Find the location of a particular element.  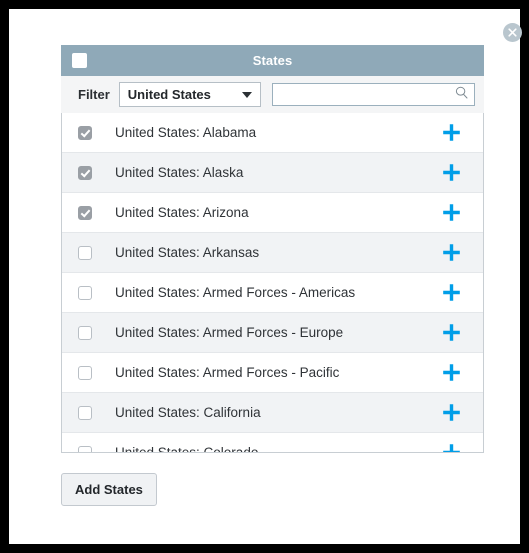

list-item: United States: Alaska is located at coordinates (272, 173).